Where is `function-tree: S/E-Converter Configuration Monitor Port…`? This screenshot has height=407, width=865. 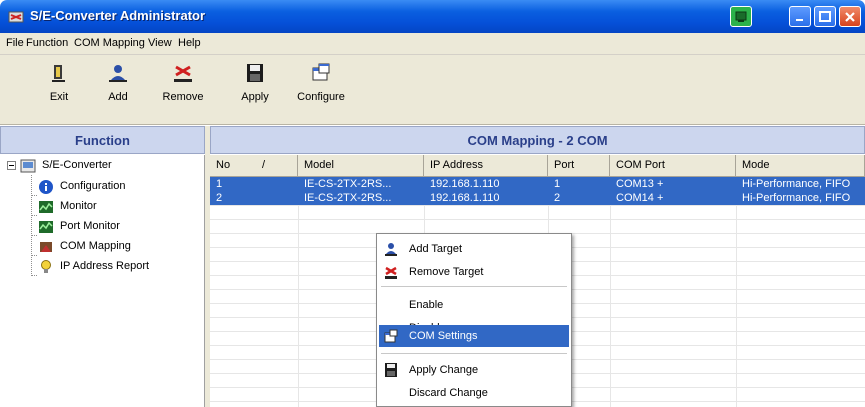 function-tree: S/E-Converter Configuration Monitor Port… is located at coordinates (102, 281).